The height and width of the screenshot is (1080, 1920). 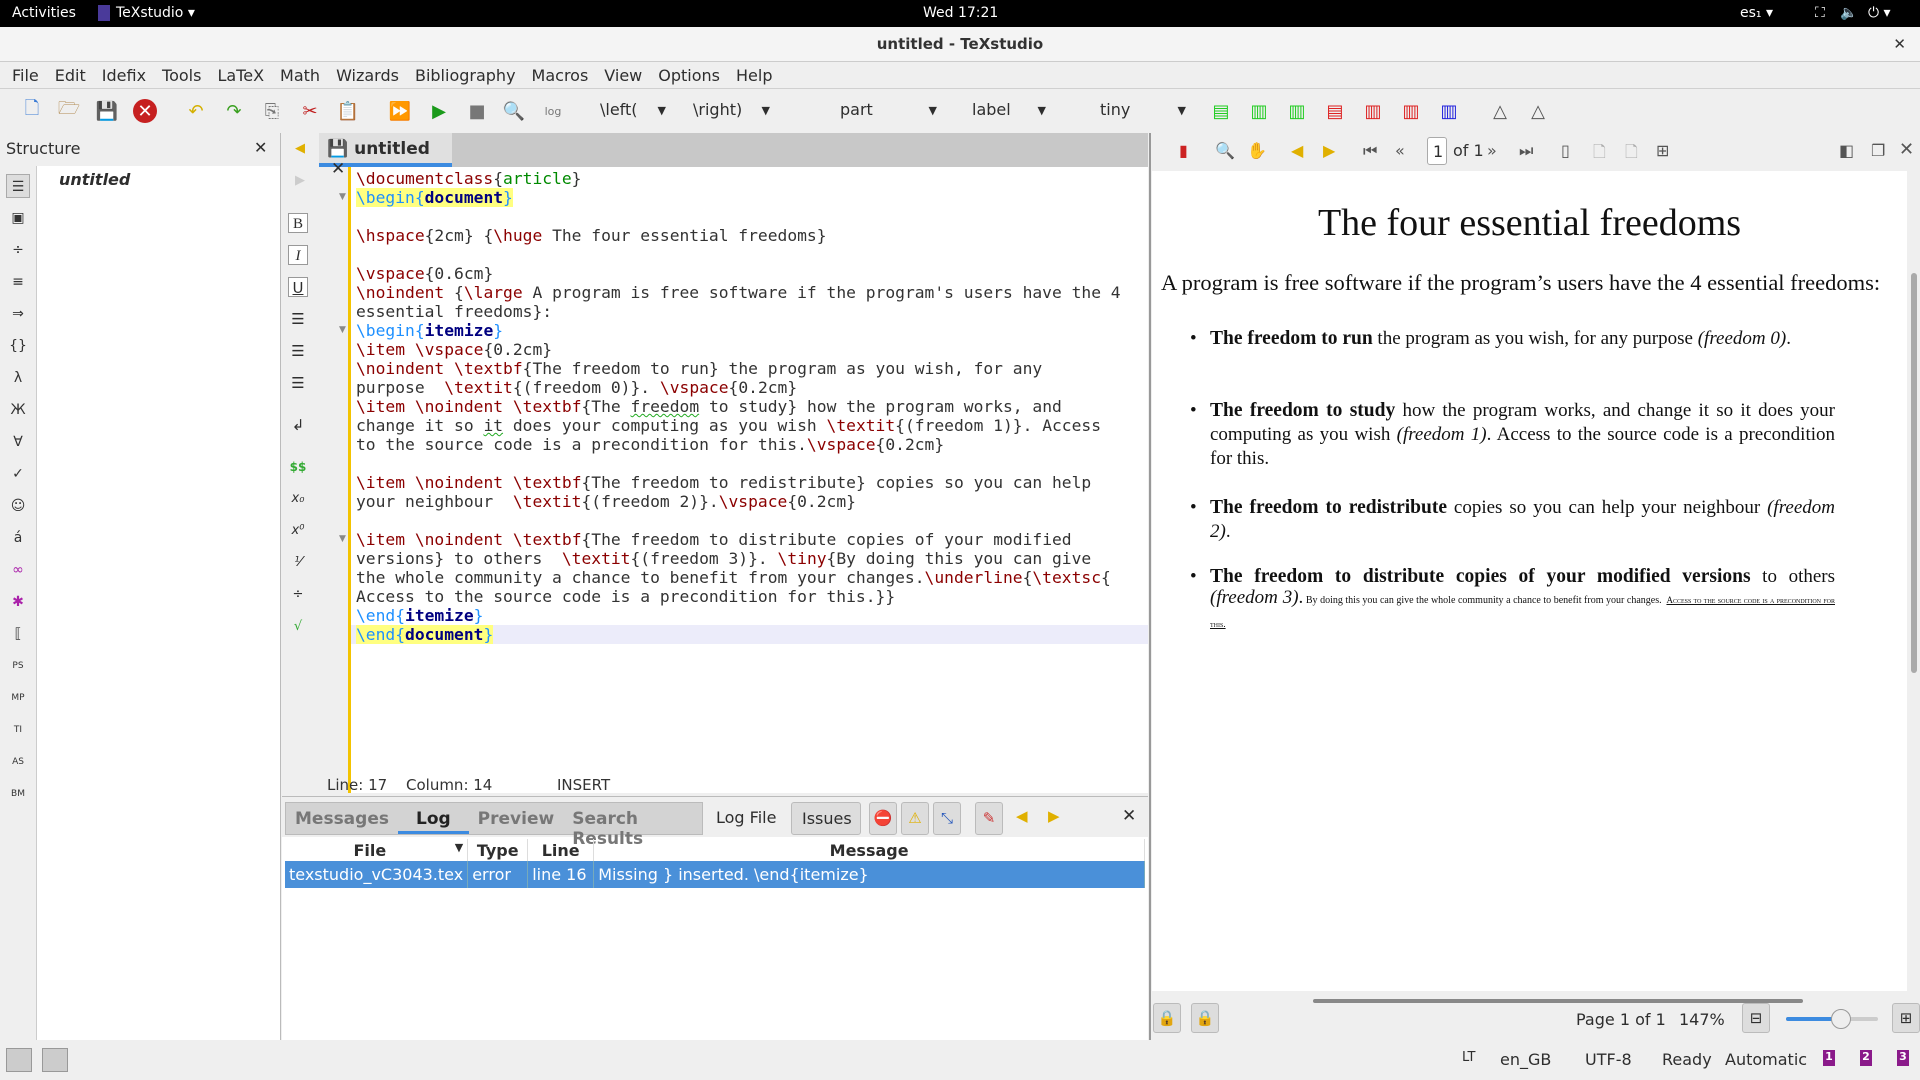 What do you see at coordinates (1257, 150) in the screenshot?
I see `hand-tool-icon: ✋` at bounding box center [1257, 150].